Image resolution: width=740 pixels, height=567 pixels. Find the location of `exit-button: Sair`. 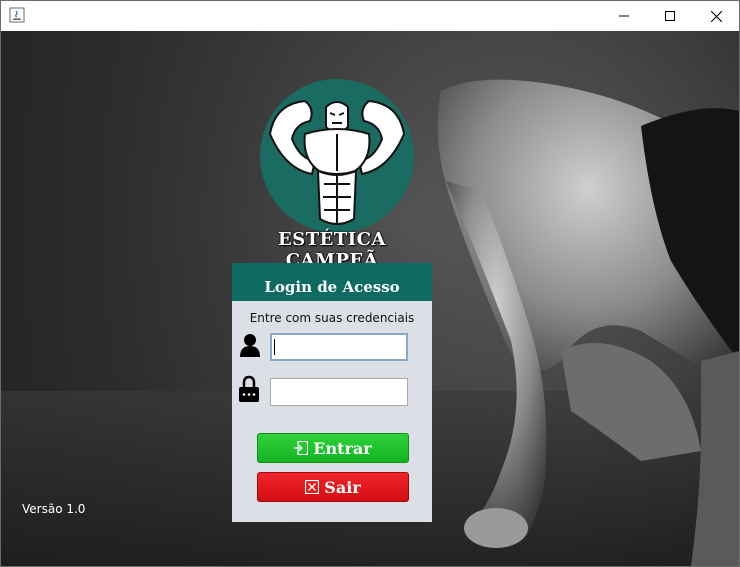

exit-button: Sair is located at coordinates (333, 487).